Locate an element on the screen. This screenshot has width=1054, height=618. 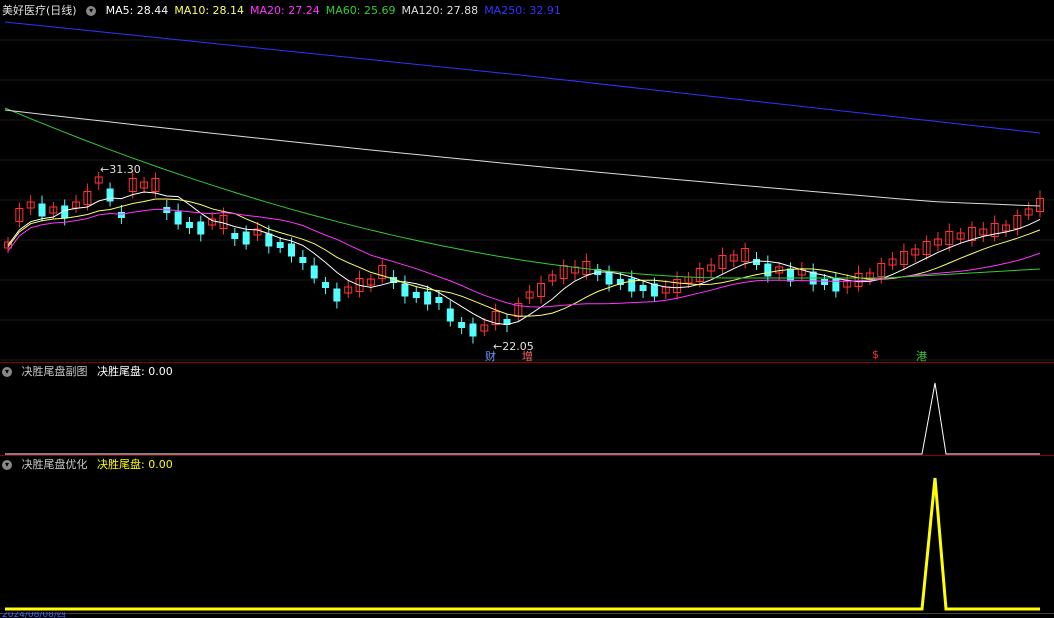
date-axis-label: 2024/08/08/四 is located at coordinates (34, 615).